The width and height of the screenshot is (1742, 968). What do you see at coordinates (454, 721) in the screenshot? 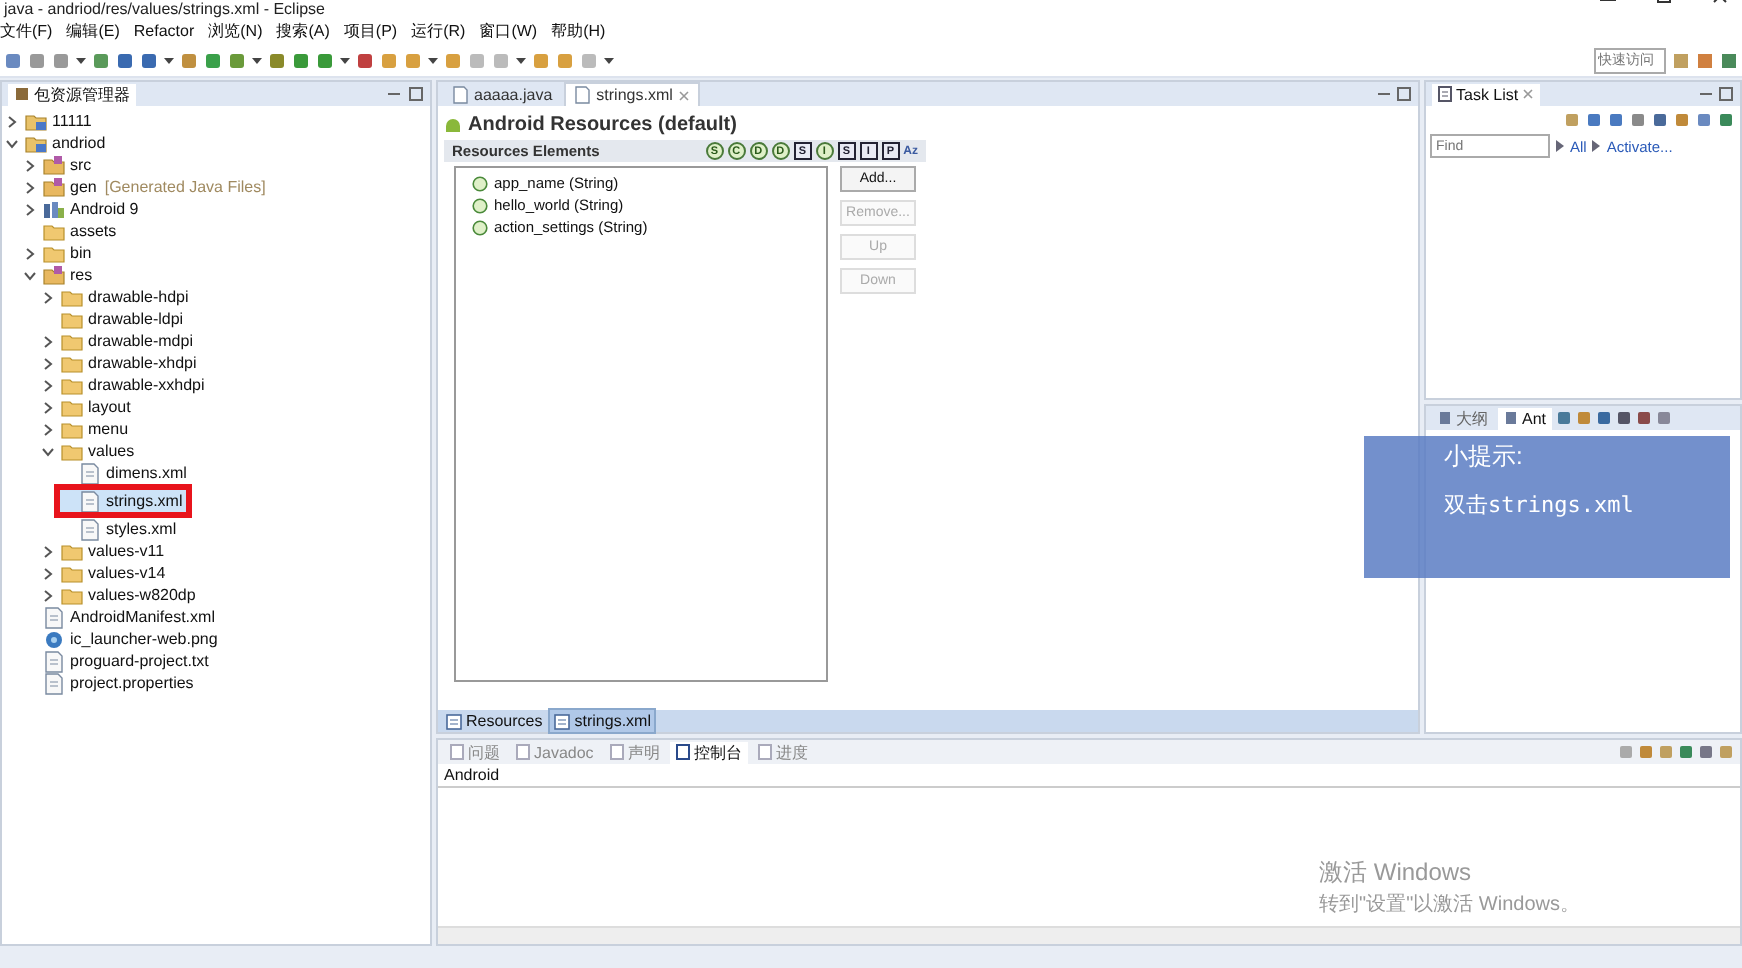
I see `form-icon` at bounding box center [454, 721].